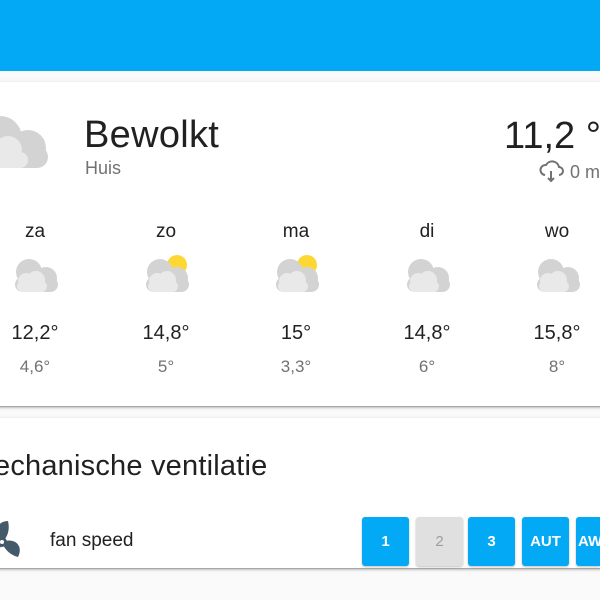 This screenshot has width=600, height=600. Describe the element at coordinates (134, 466) in the screenshot. I see `card-title: echanische ventilatie` at that location.